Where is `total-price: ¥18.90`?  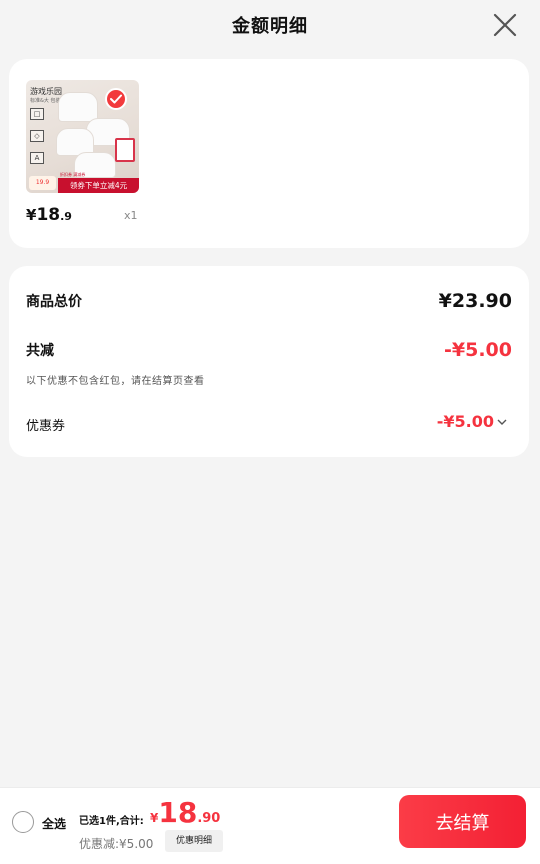 total-price: ¥18.90 is located at coordinates (185, 812).